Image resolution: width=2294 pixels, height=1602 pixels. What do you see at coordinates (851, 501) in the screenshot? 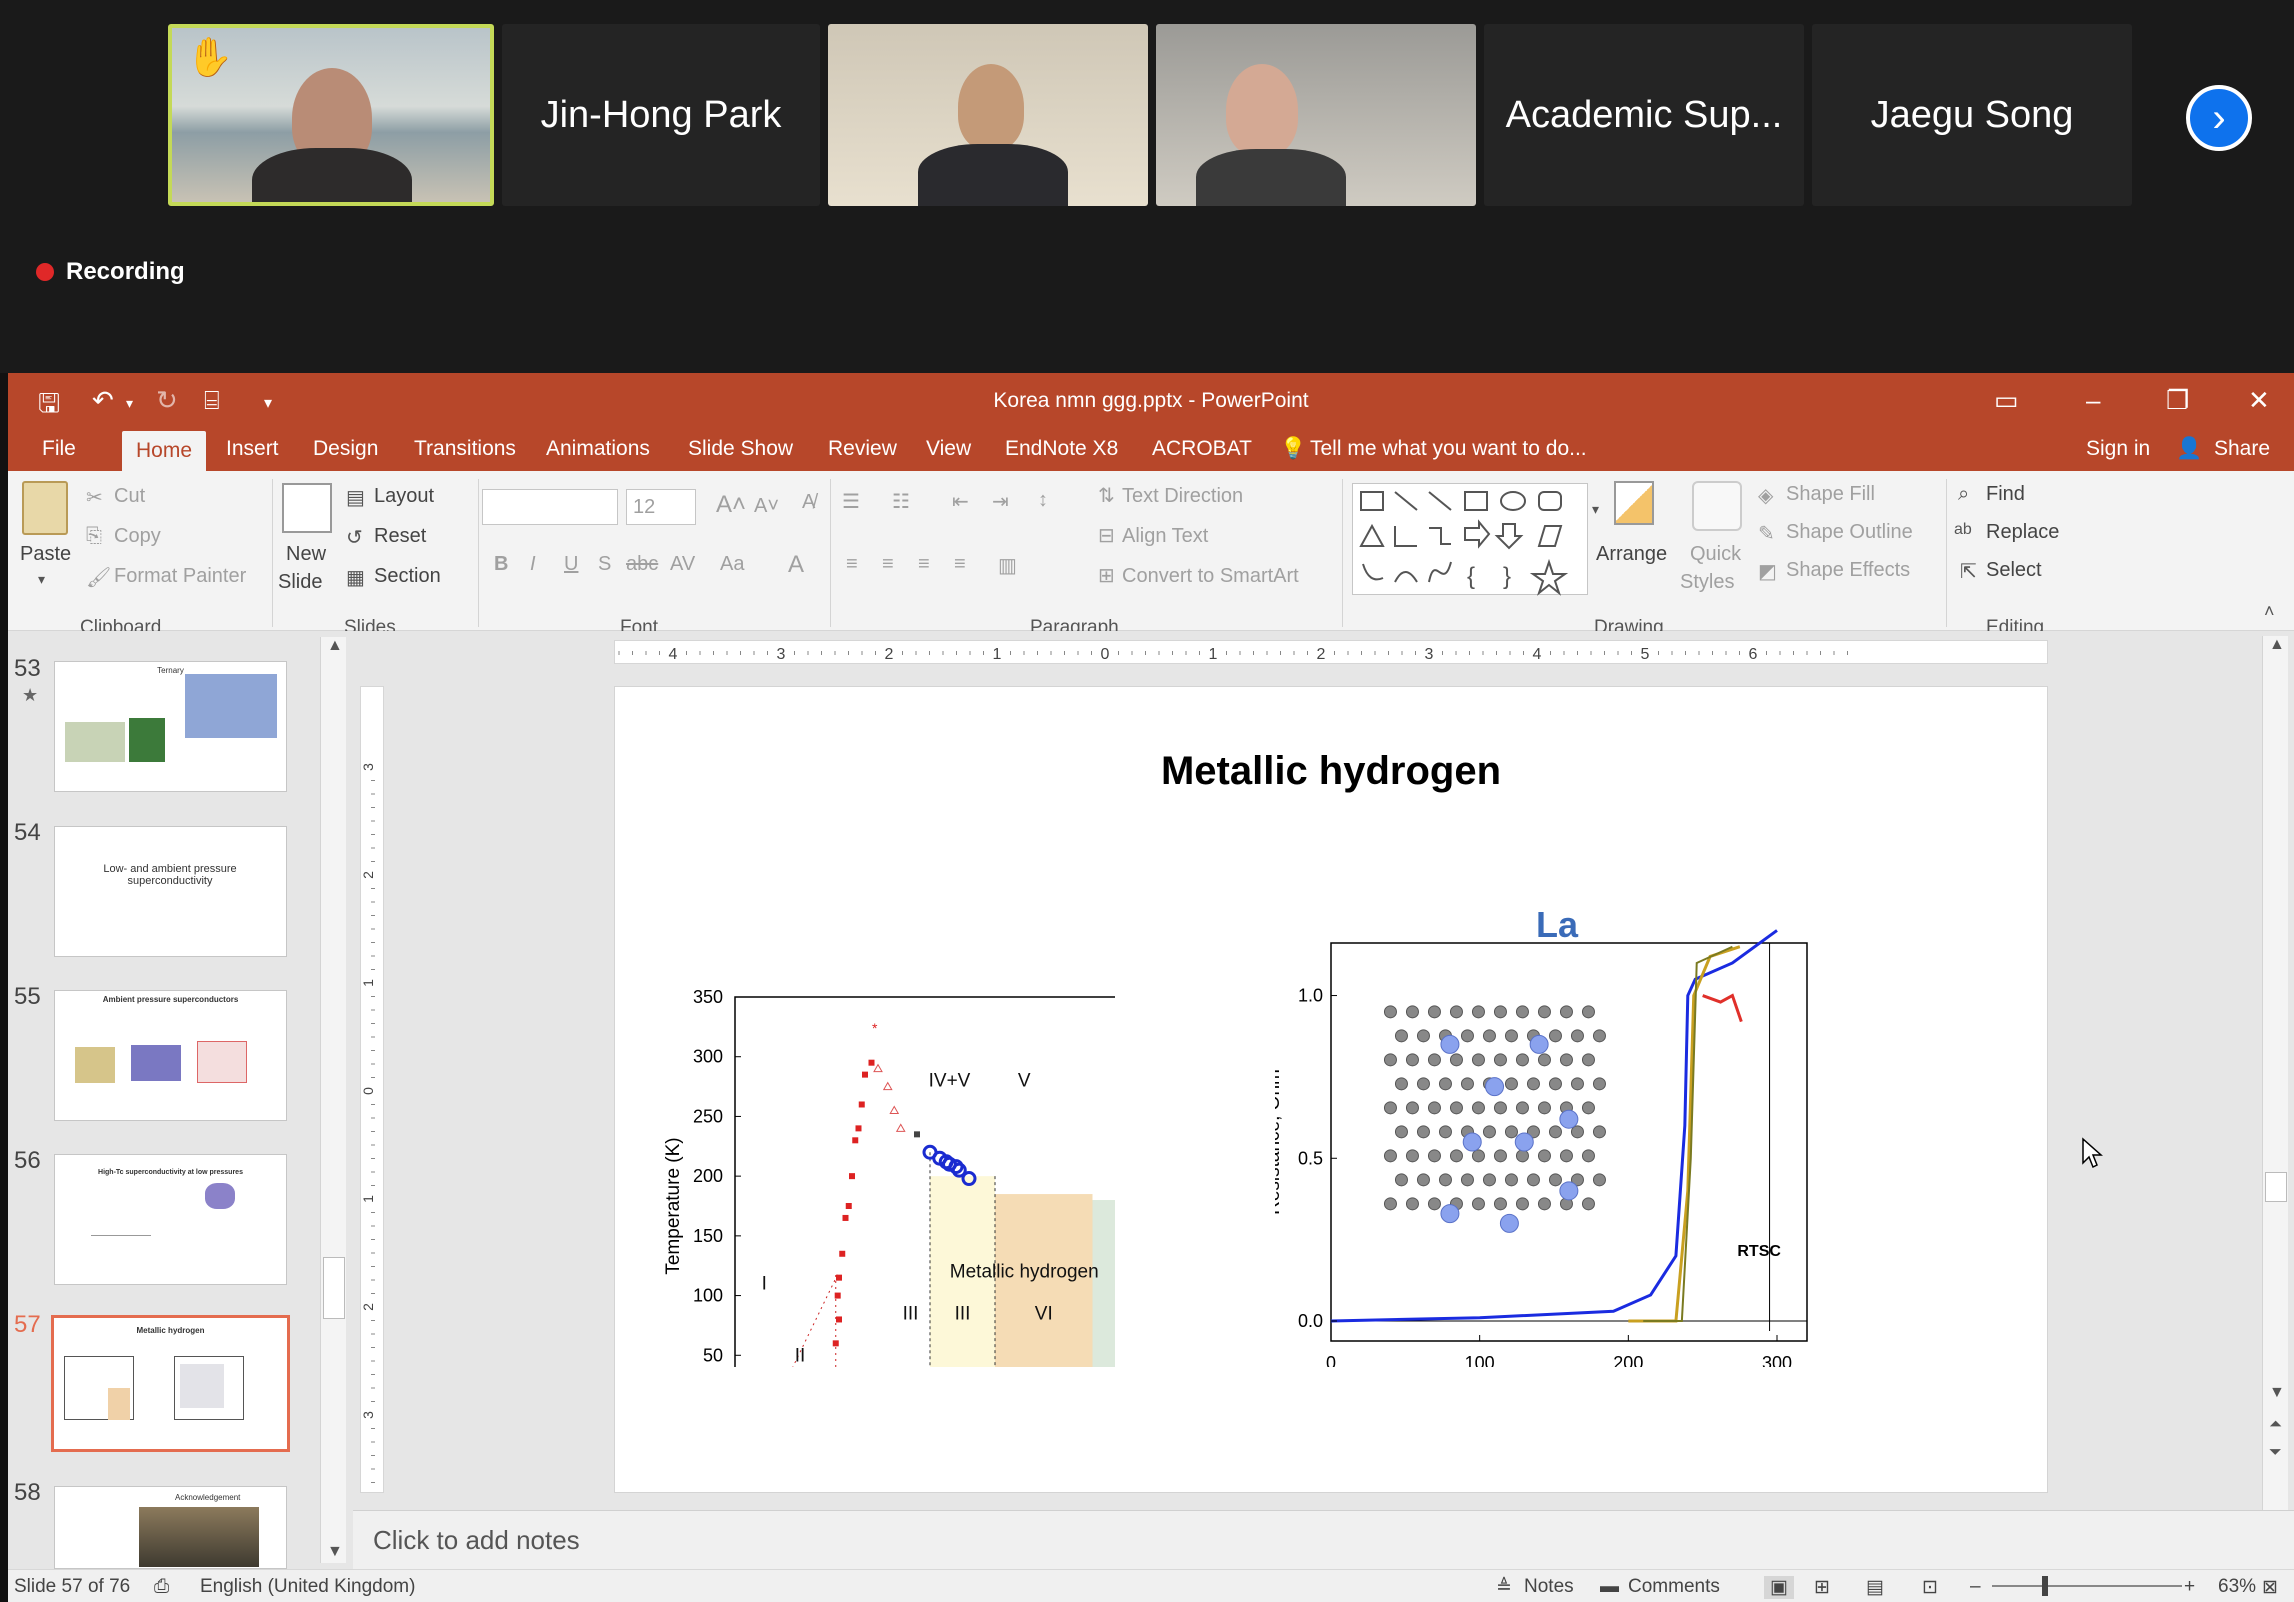
I see `bullets-icon: ☰` at bounding box center [851, 501].